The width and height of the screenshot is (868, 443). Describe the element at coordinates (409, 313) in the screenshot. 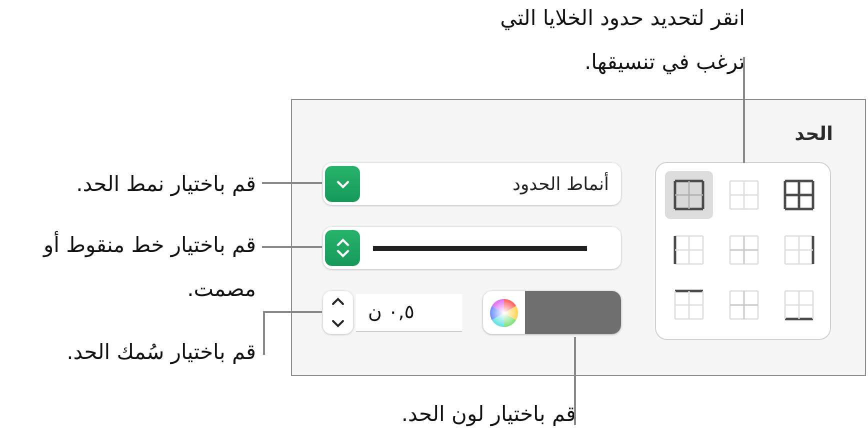

I see `width-field: ٠,٥ ن` at that location.